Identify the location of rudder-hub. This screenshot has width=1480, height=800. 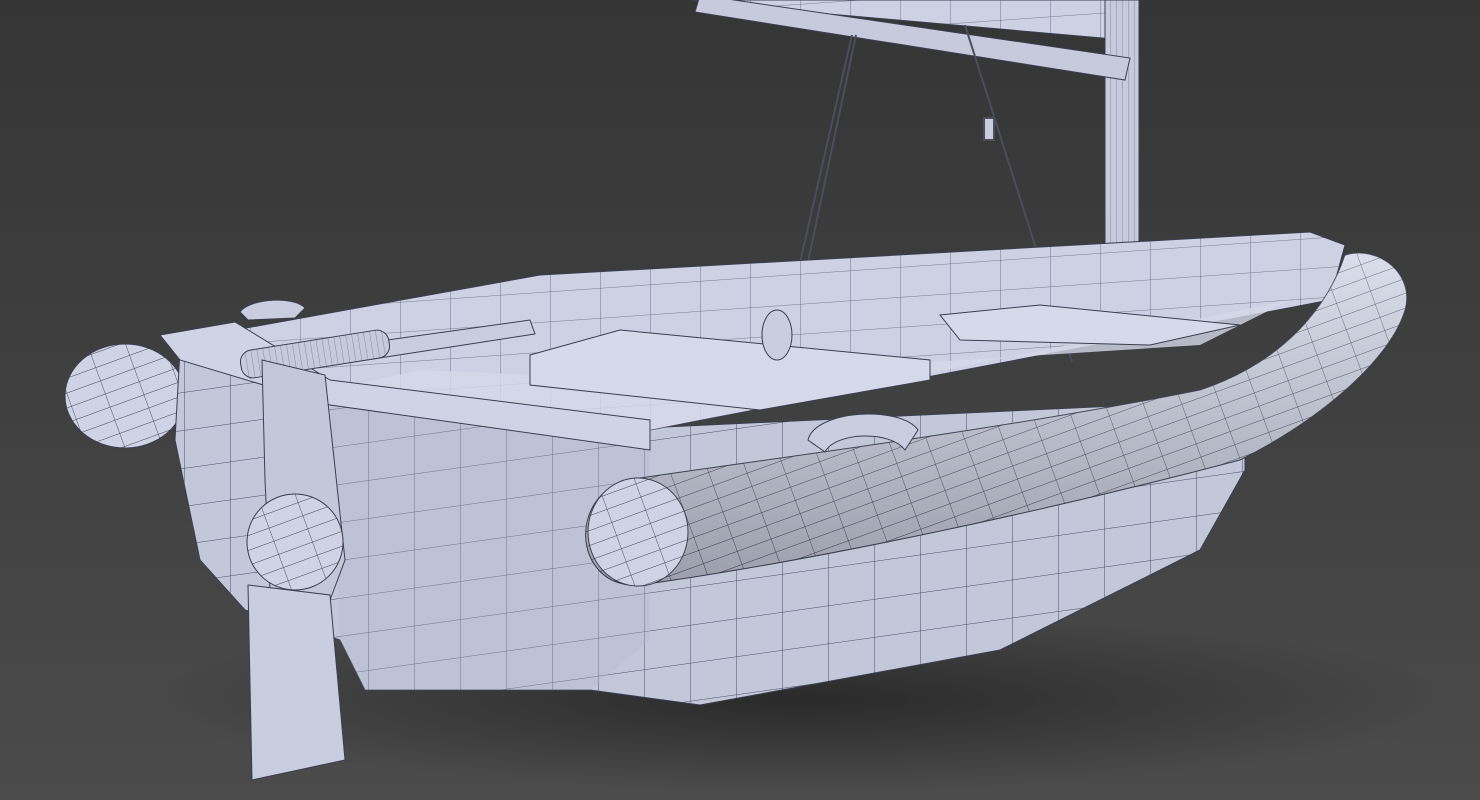
(295, 542).